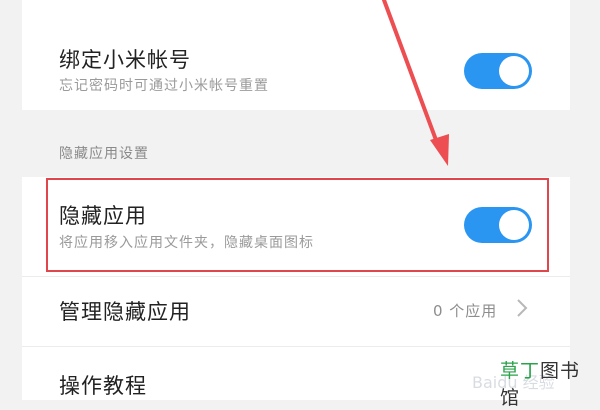 Image resolution: width=600 pixels, height=410 pixels. Describe the element at coordinates (415, 83) in the screenshot. I see `annotation-arrow-icon` at that location.